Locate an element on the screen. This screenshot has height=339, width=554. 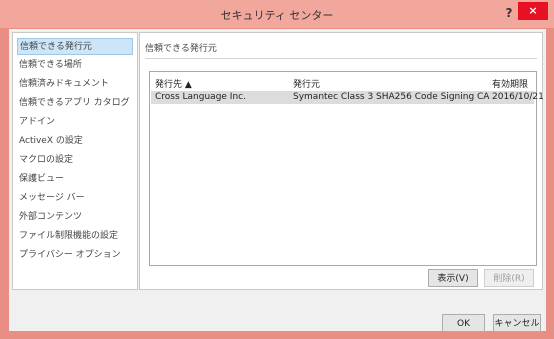
sidebar-item-activex-settings: ActiveX の設定 is located at coordinates (75, 141).